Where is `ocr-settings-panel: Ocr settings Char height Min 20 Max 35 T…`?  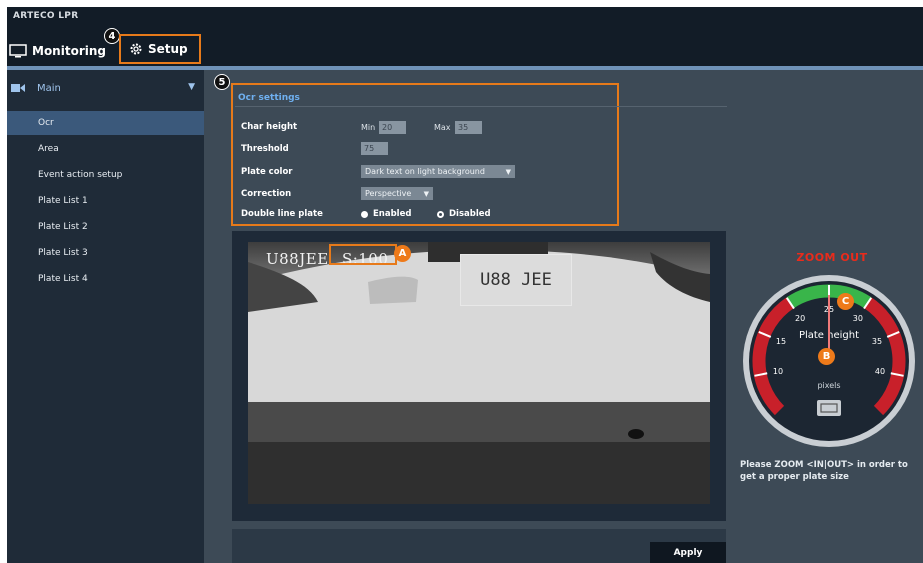
ocr-settings-panel: Ocr settings Char height Min 20 Max 35 T… is located at coordinates (479, 154).